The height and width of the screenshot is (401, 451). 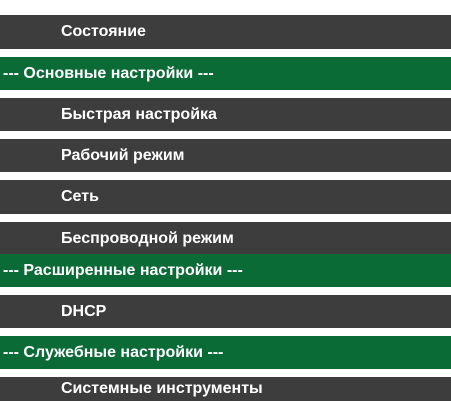 What do you see at coordinates (123, 270) in the screenshot?
I see `menu-section-label: --- Расширенные настройки ---` at bounding box center [123, 270].